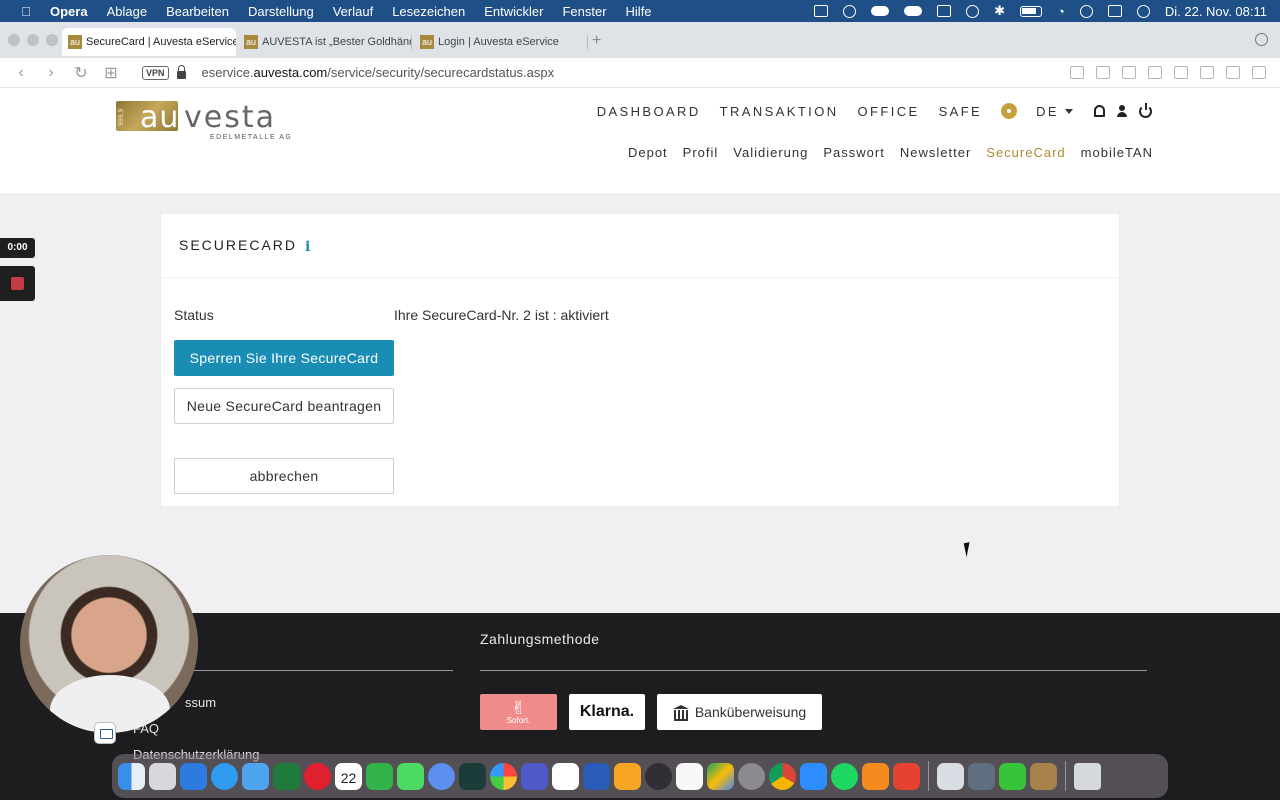 This screenshot has width=1280, height=800. Describe the element at coordinates (281, 11) in the screenshot. I see `menu-darstellung: Darstellung` at that location.